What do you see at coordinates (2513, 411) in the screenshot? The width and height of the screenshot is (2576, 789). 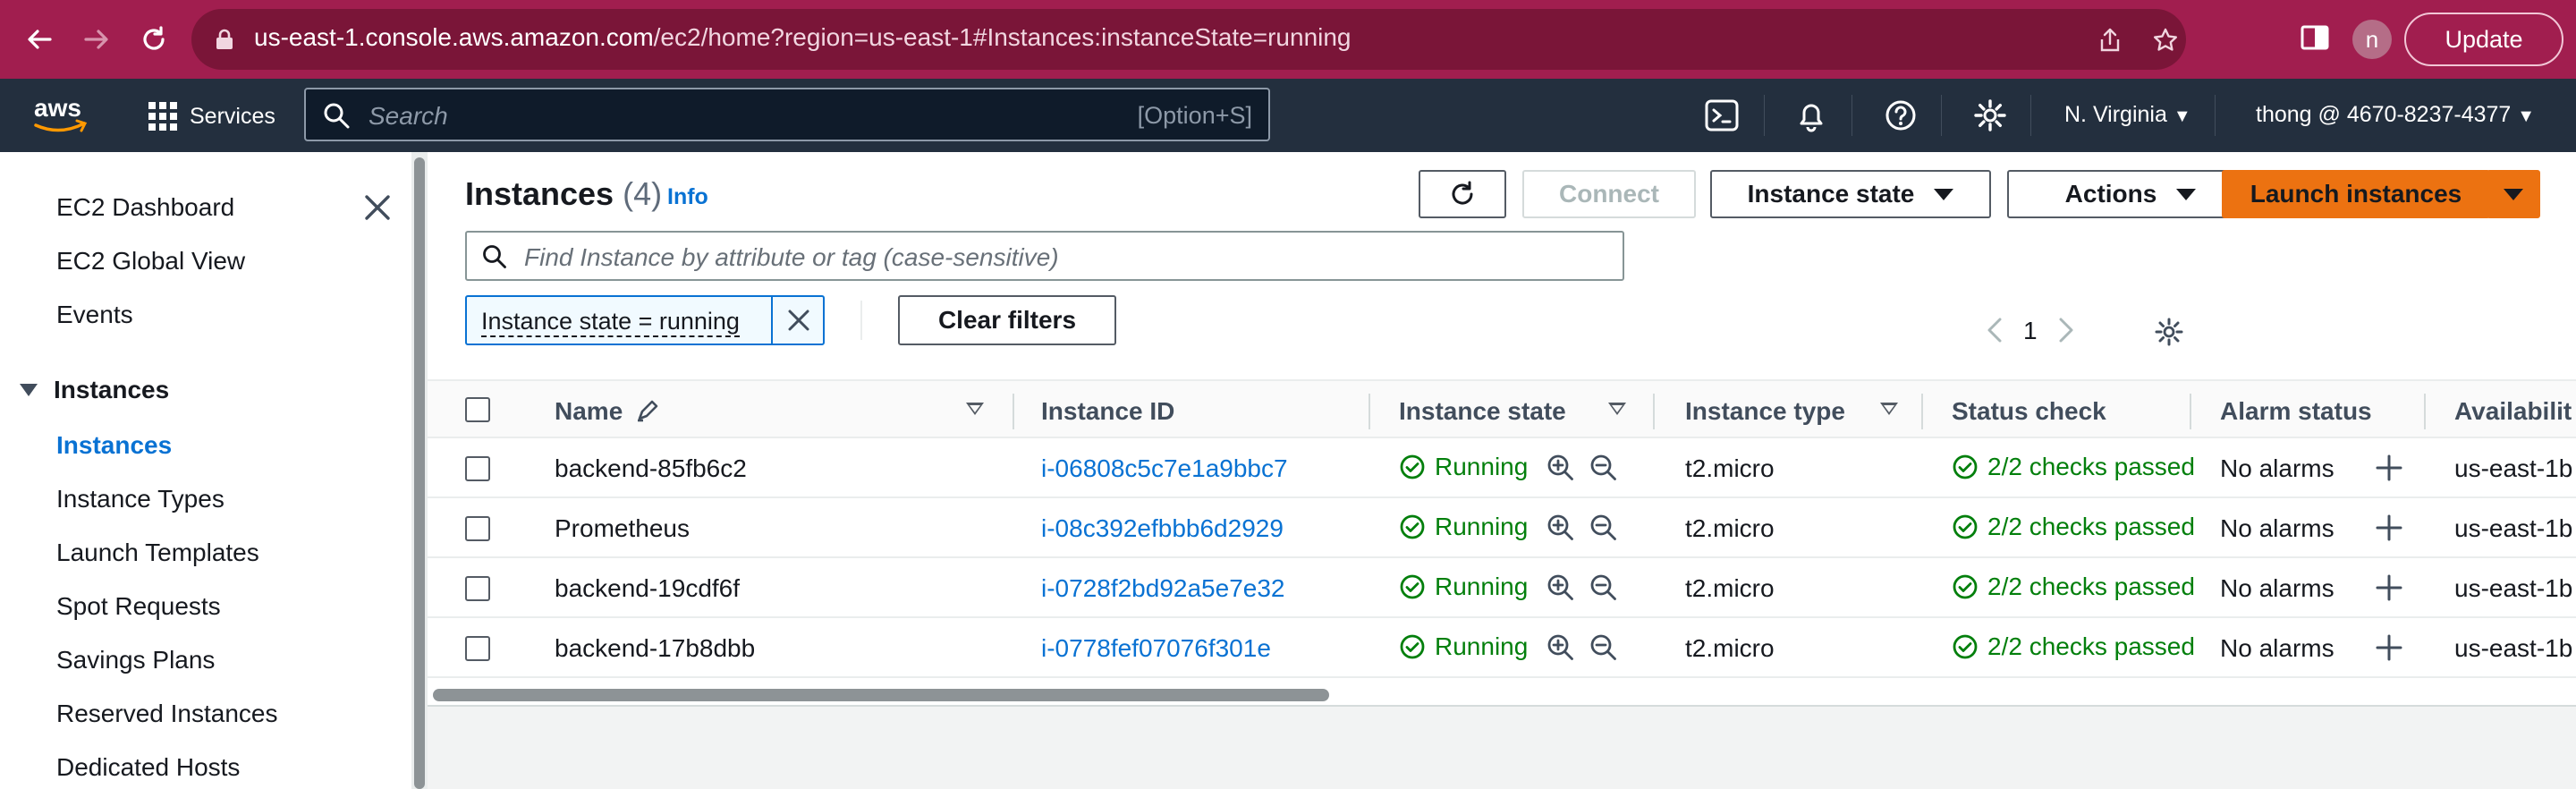 I see `column-header-availability-zone: Availabilit` at bounding box center [2513, 411].